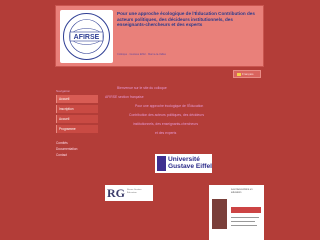 This screenshot has height=240, width=320. I want to click on main-line: et des experts, so click(166, 133).